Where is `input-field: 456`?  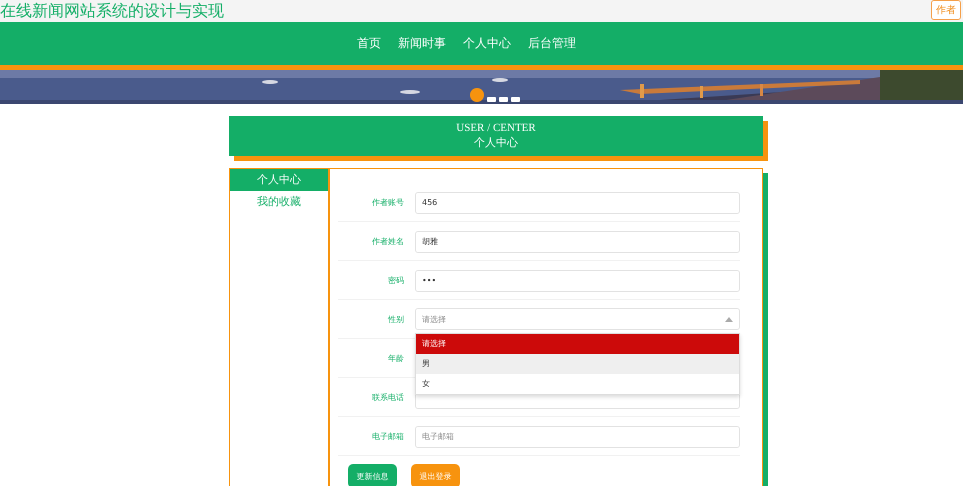 input-field: 456 is located at coordinates (577, 203).